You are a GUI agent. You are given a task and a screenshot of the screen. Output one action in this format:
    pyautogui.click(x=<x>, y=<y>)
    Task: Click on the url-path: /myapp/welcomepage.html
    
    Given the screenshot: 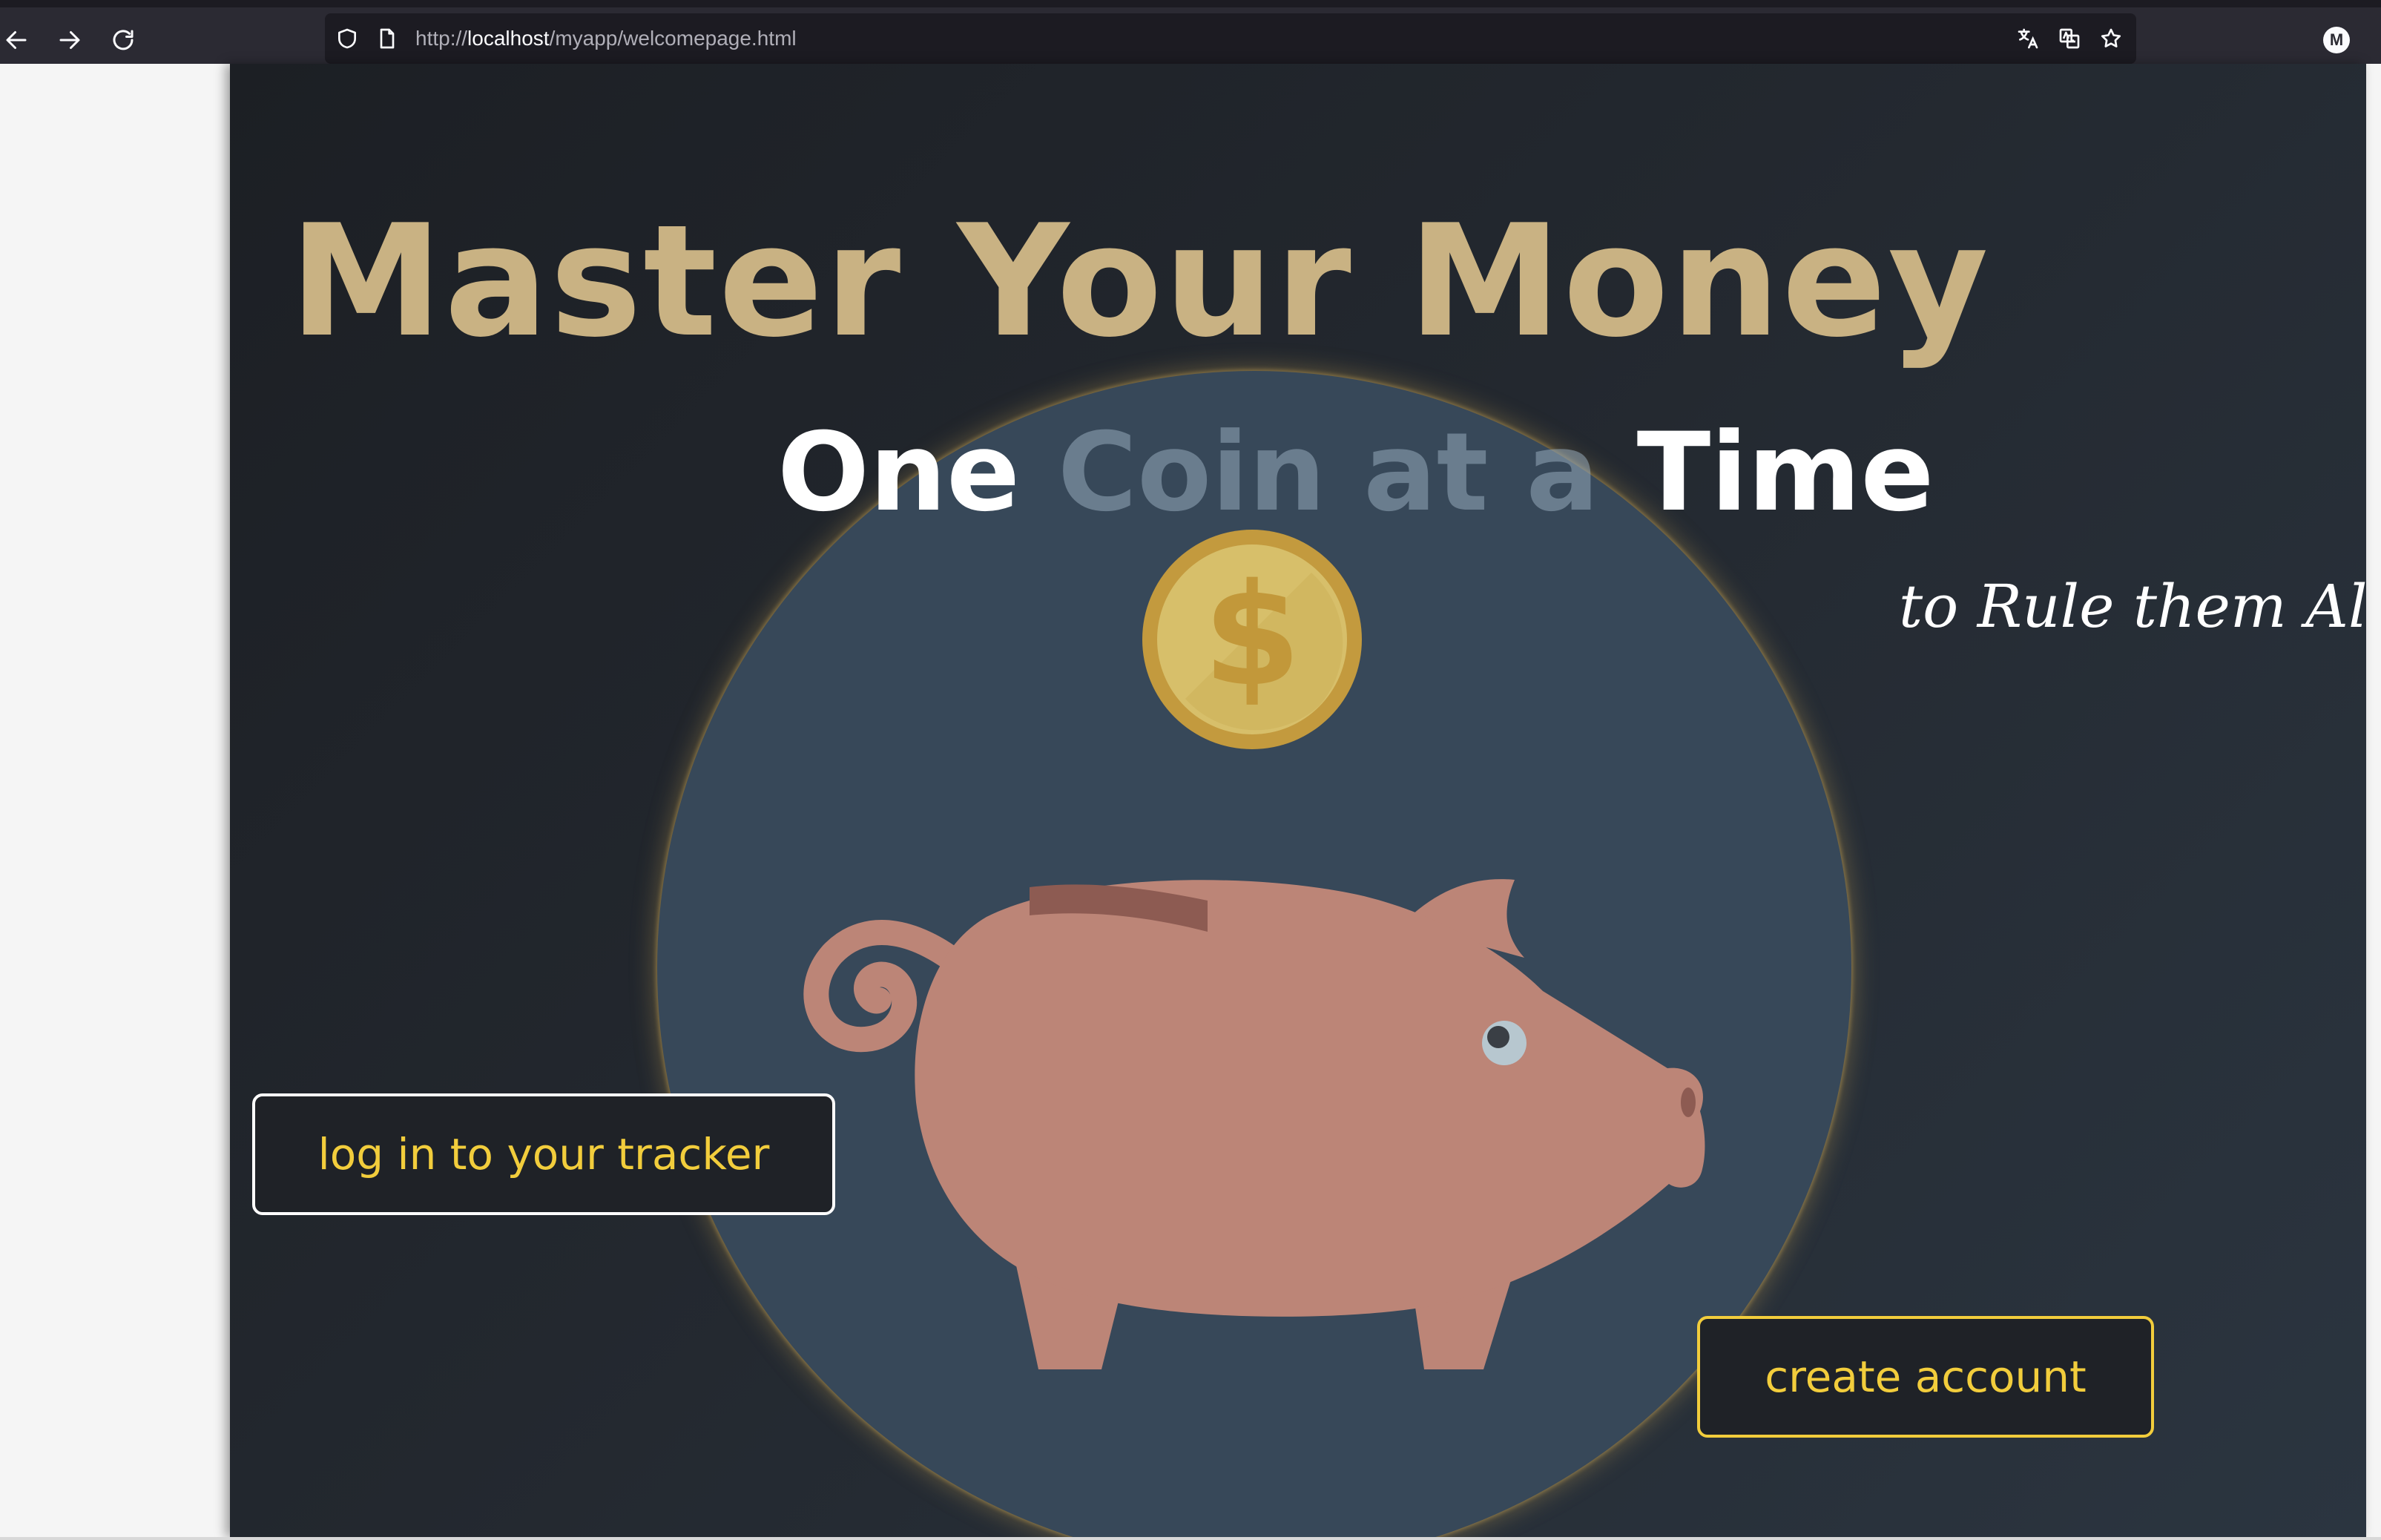 What is the action you would take?
    pyautogui.click(x=673, y=38)
    